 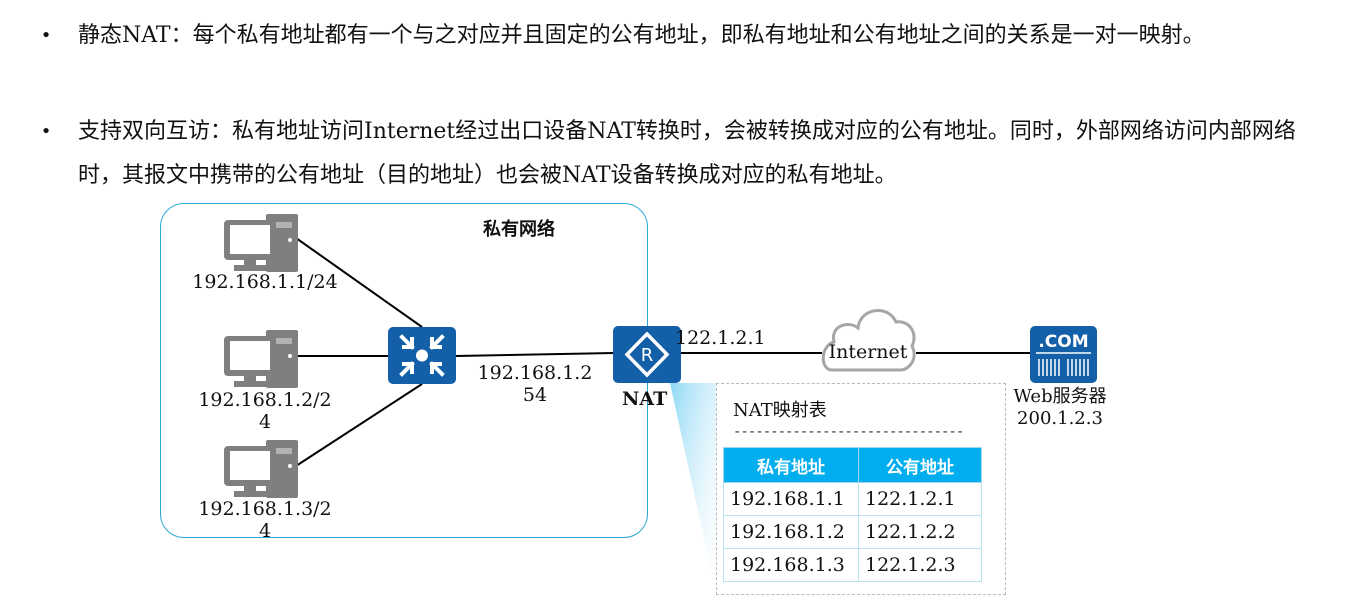 I want to click on link-switch-nat, so click(x=535, y=354).